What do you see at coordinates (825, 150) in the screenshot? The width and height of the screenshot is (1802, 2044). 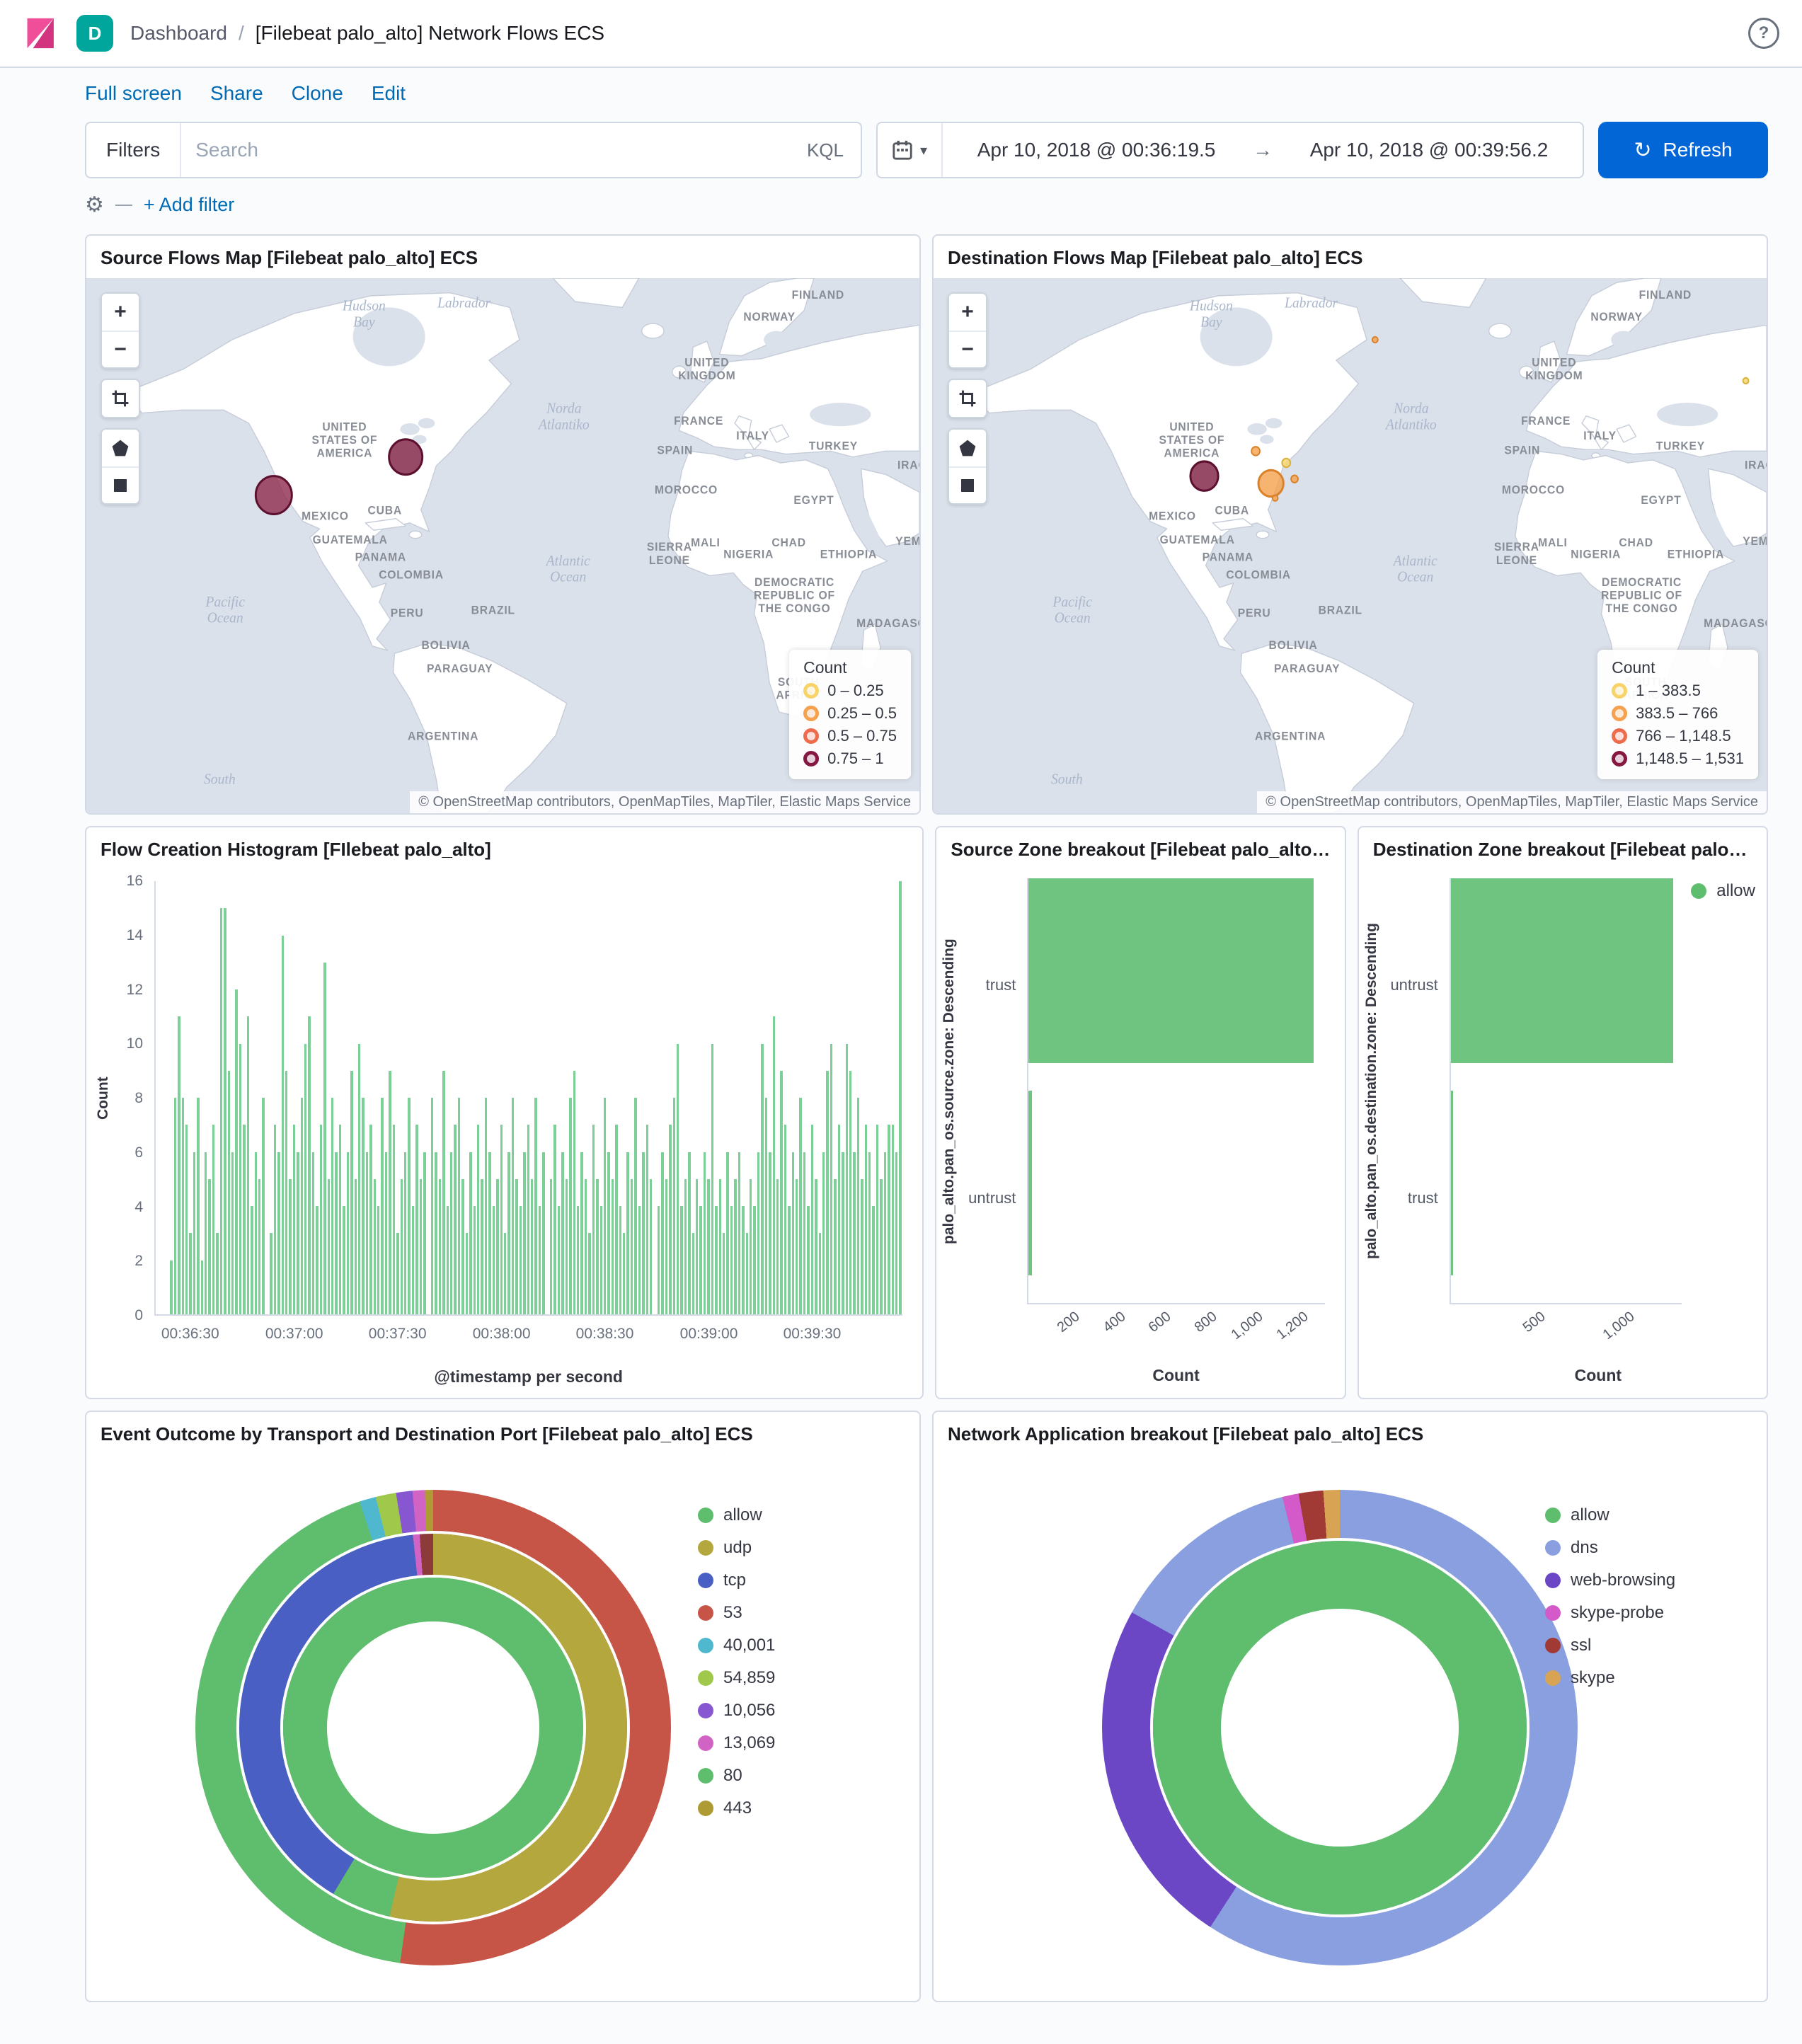 I see `kql-toggle: KQL` at bounding box center [825, 150].